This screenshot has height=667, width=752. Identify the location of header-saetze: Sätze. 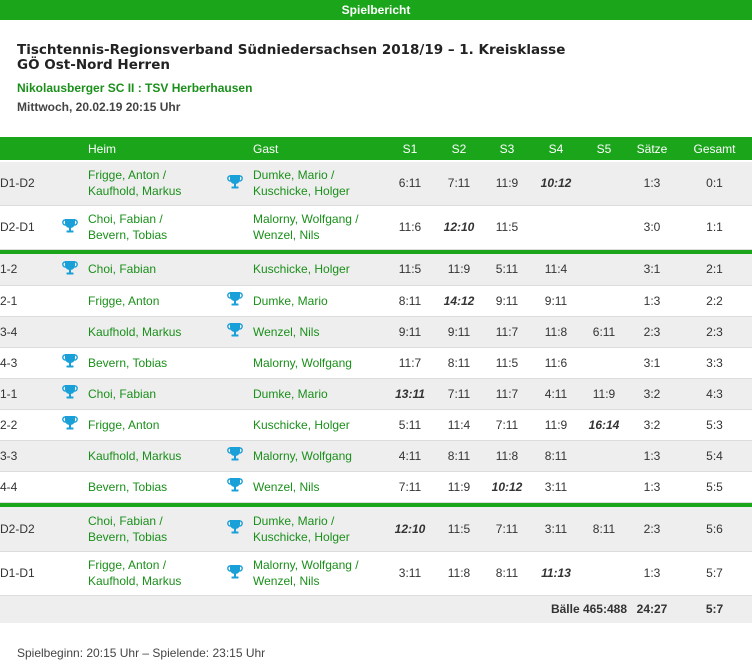
(652, 149).